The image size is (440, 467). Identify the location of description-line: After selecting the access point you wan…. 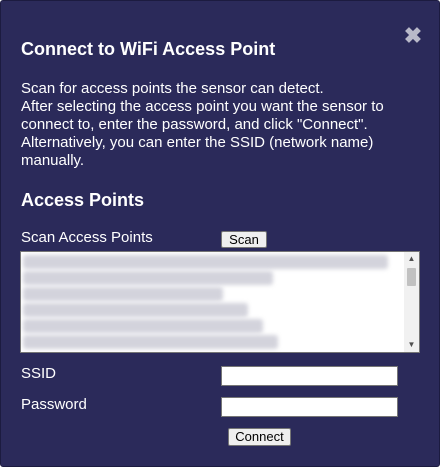
(202, 106).